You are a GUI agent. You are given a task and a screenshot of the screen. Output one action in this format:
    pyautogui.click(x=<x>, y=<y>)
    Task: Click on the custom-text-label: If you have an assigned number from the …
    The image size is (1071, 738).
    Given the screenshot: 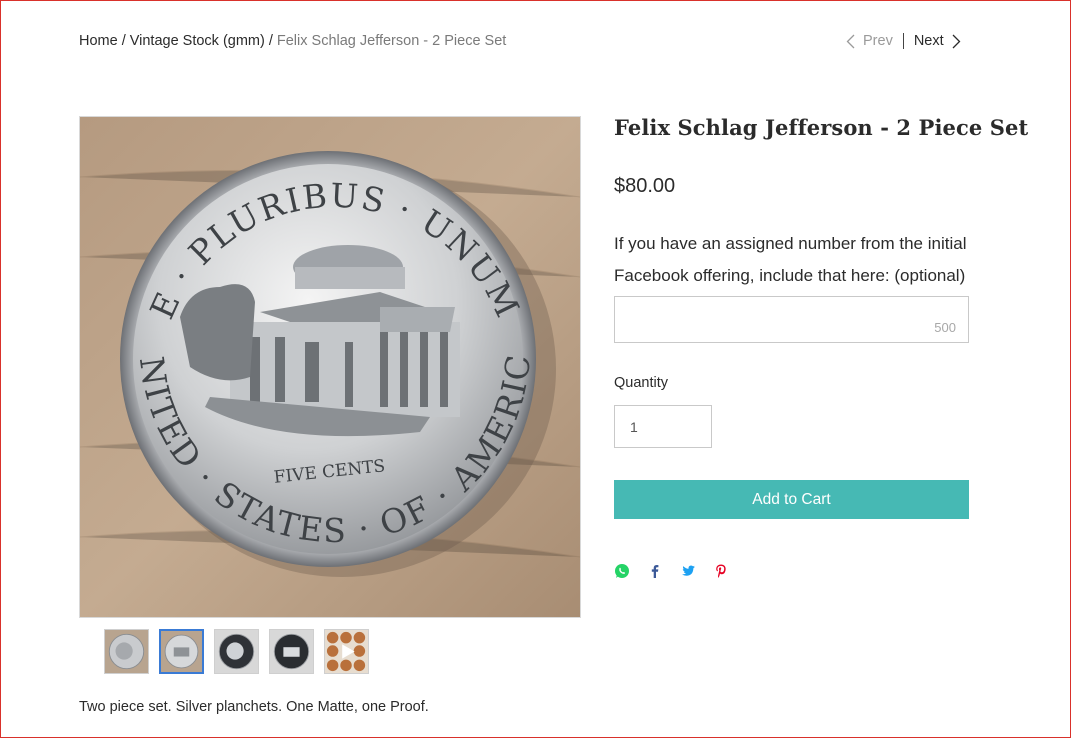 What is the action you would take?
    pyautogui.click(x=790, y=259)
    